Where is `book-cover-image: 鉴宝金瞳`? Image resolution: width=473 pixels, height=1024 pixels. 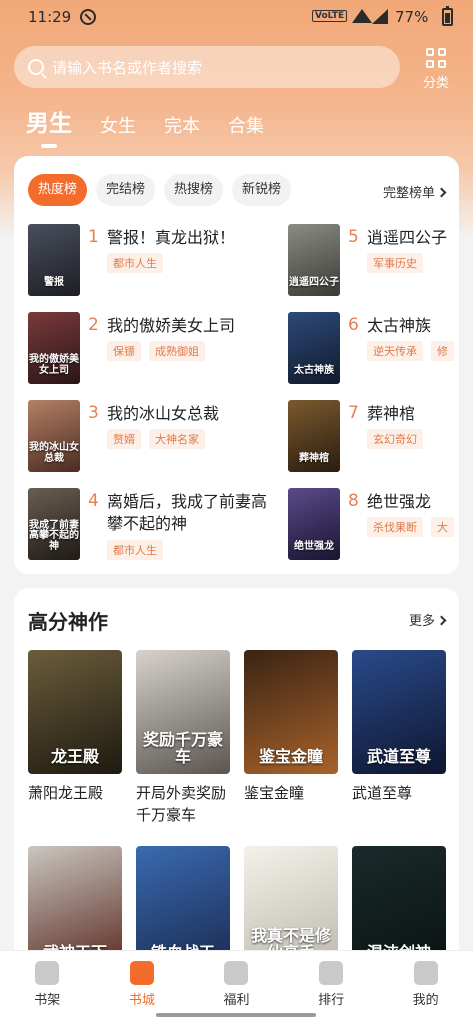 book-cover-image: 鉴宝金瞳 is located at coordinates (291, 712).